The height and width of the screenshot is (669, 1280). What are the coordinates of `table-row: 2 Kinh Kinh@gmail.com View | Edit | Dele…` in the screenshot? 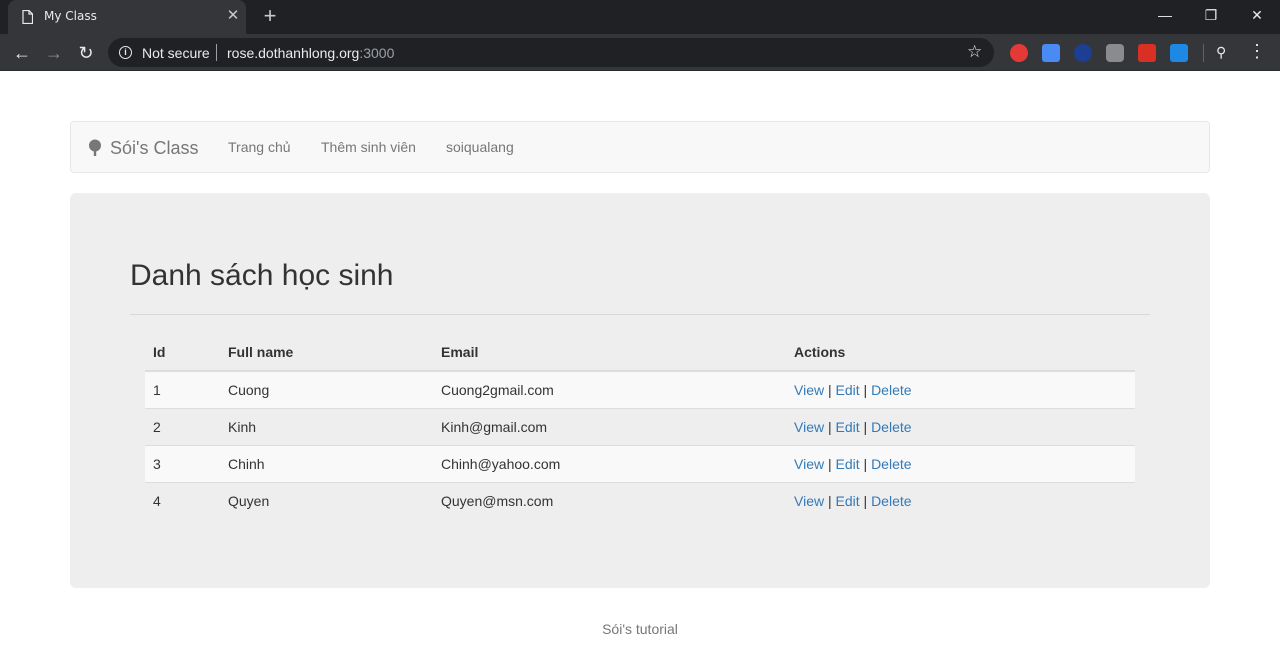 It's located at (640, 426).